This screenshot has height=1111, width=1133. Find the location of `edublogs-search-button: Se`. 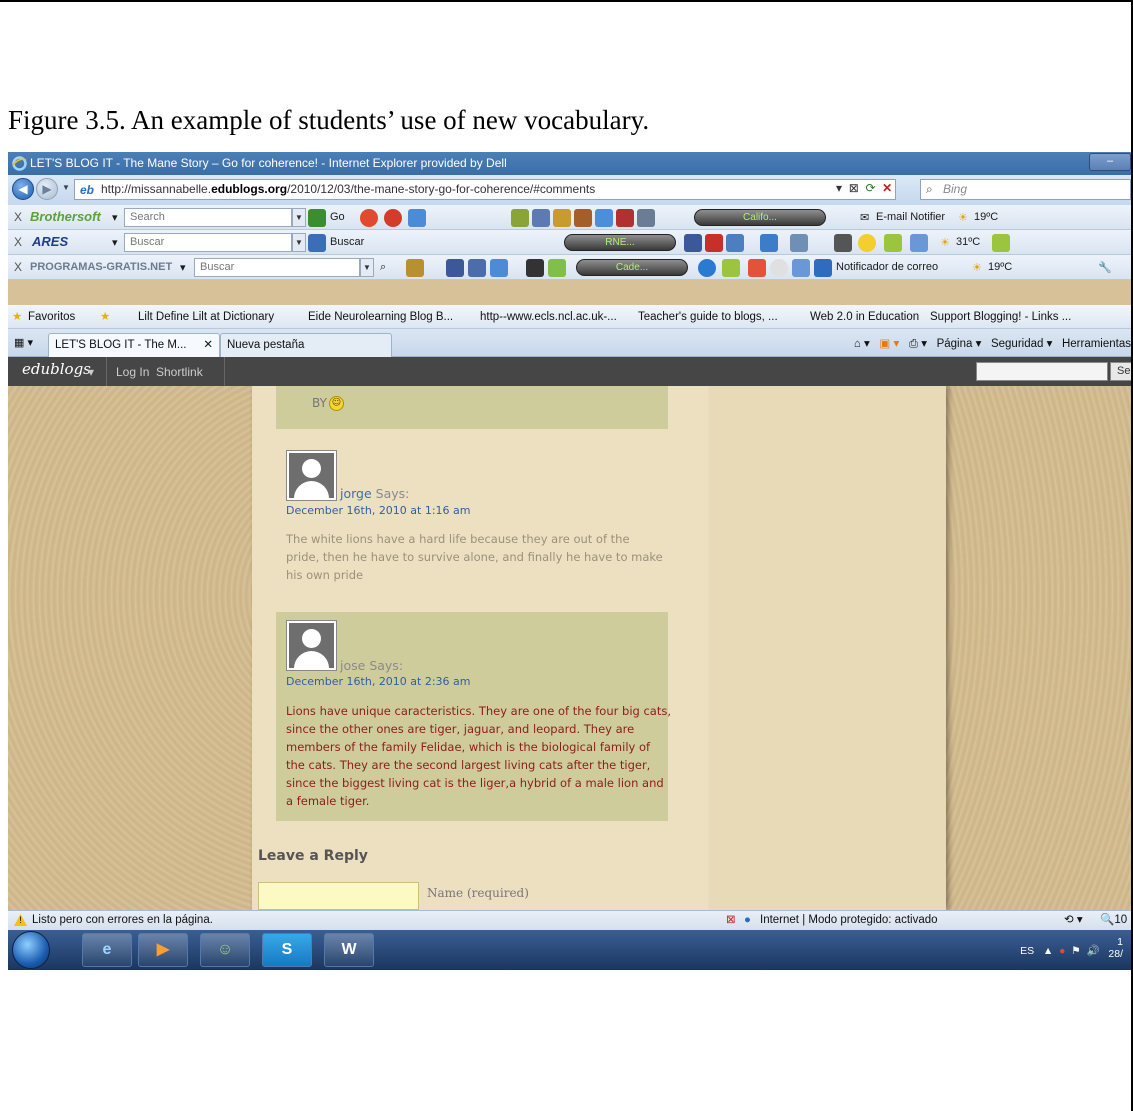

edublogs-search-button: Se is located at coordinates (1120, 371).